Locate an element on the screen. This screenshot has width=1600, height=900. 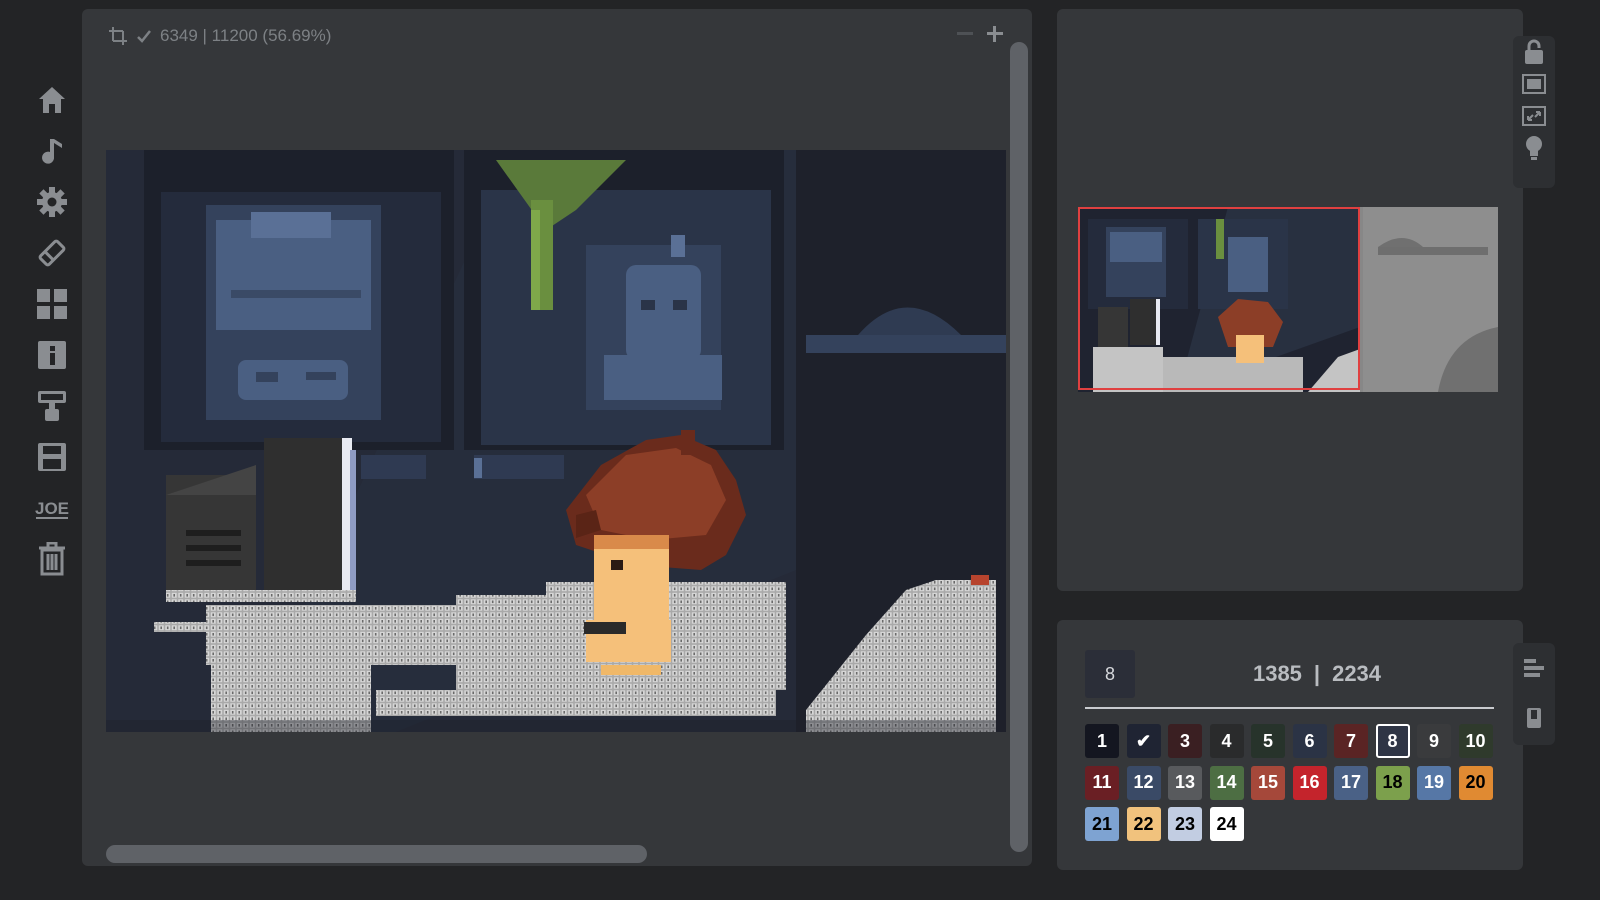
info-button is located at coordinates (52, 355).